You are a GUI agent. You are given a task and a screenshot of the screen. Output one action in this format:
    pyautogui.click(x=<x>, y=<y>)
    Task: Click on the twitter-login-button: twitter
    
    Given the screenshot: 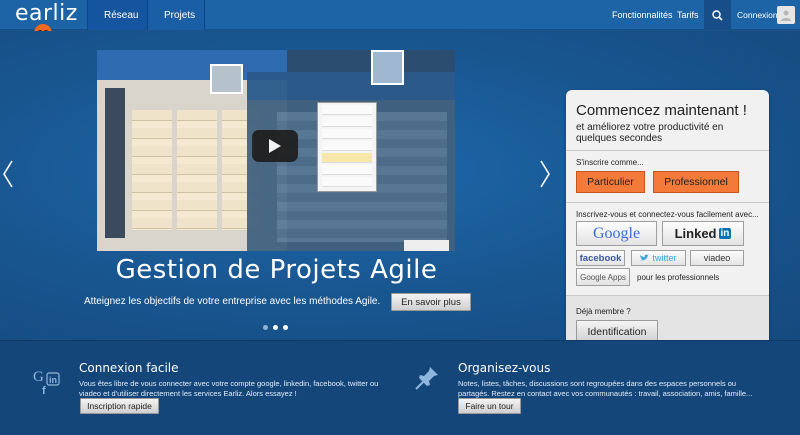 What is the action you would take?
    pyautogui.click(x=658, y=258)
    